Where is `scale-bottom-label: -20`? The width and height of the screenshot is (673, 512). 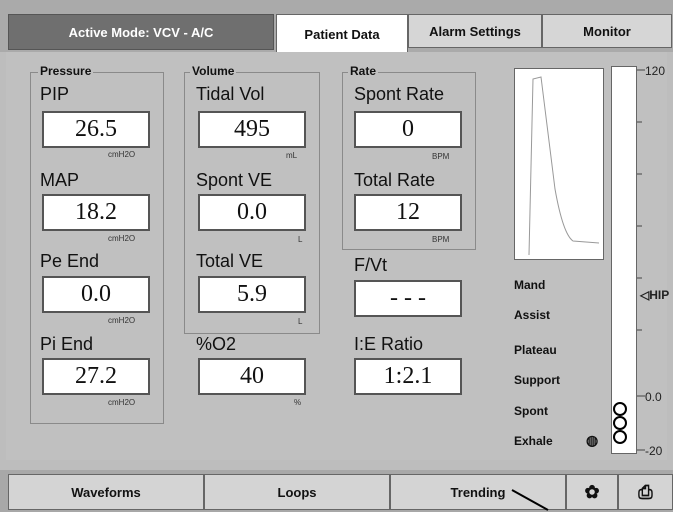 scale-bottom-label: -20 is located at coordinates (654, 451).